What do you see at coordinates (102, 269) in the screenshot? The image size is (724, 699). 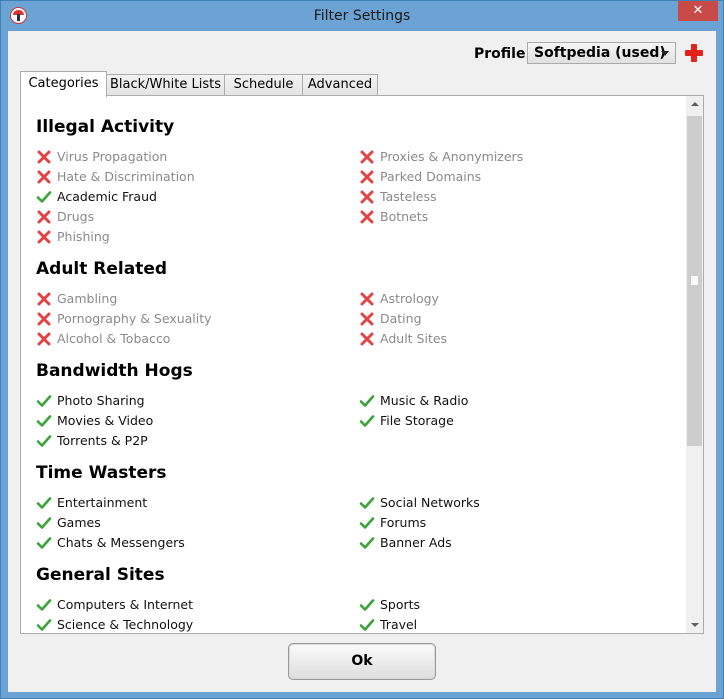 I see `category-title: Adult Related` at bounding box center [102, 269].